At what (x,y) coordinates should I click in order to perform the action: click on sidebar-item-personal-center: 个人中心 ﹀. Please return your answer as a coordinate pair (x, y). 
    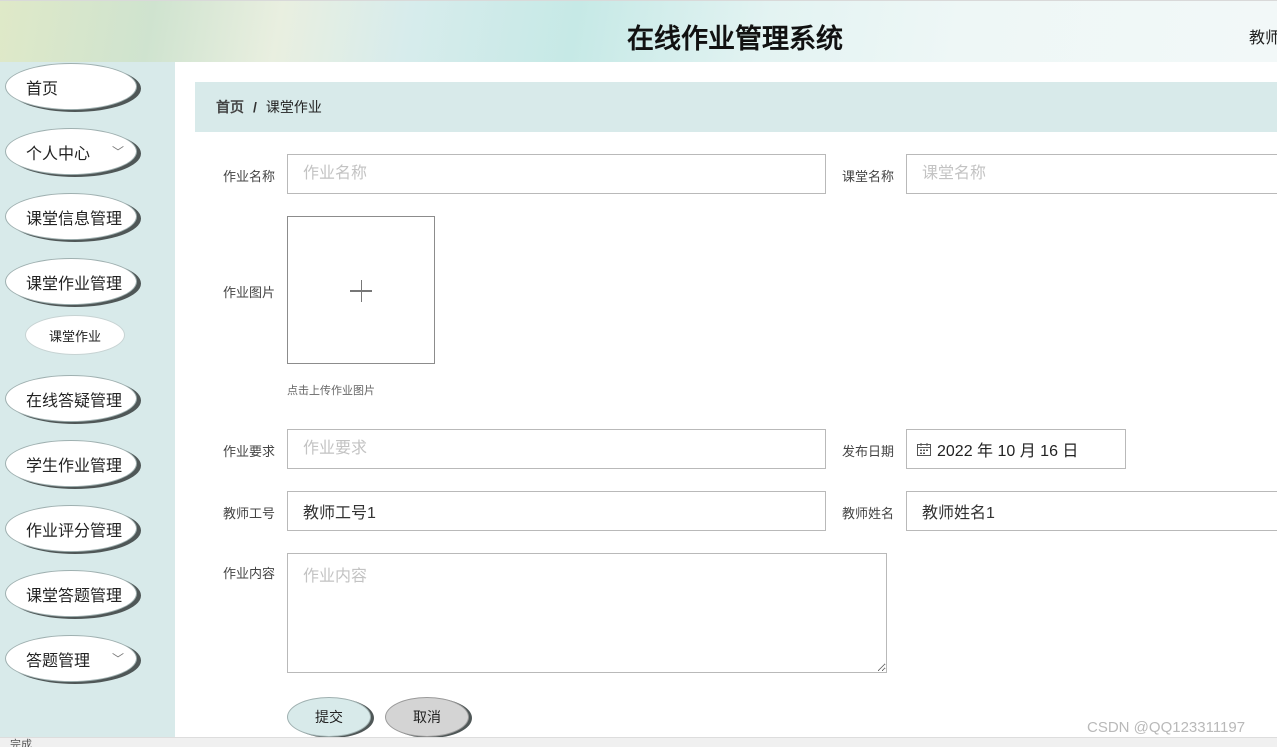
    Looking at the image, I should click on (71, 151).